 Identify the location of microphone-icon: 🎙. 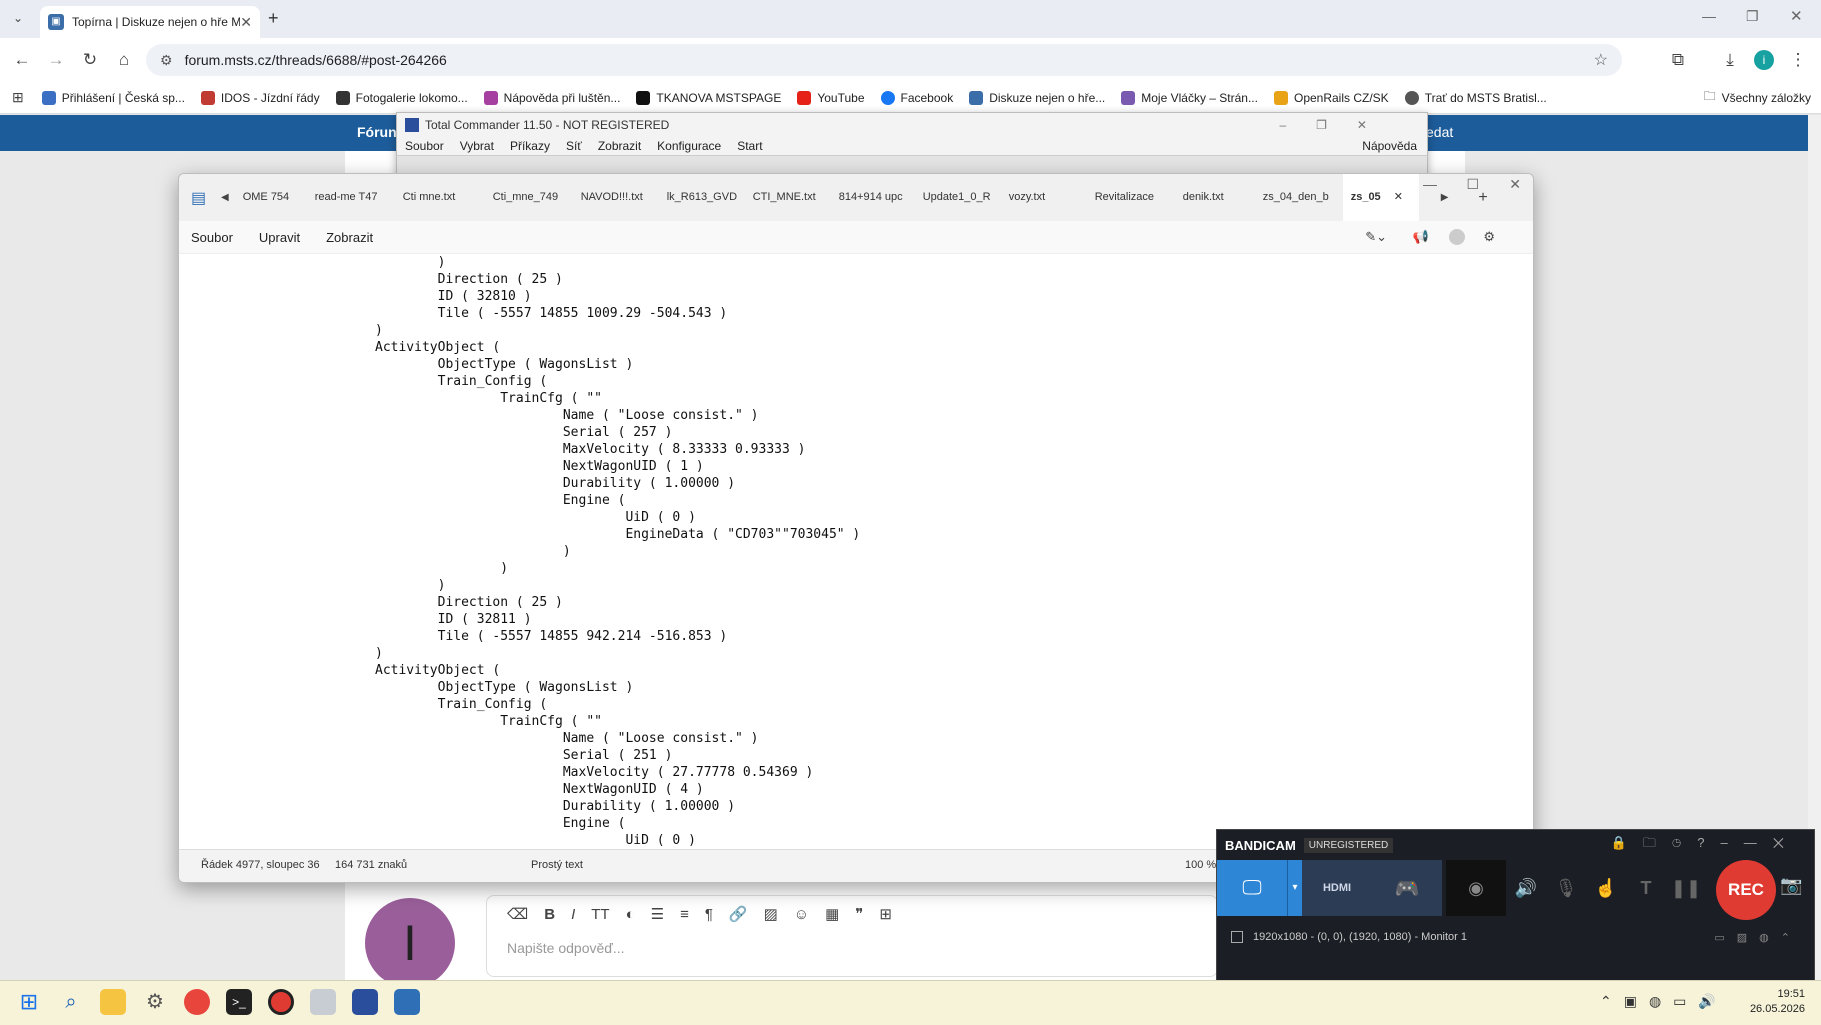
(1566, 888).